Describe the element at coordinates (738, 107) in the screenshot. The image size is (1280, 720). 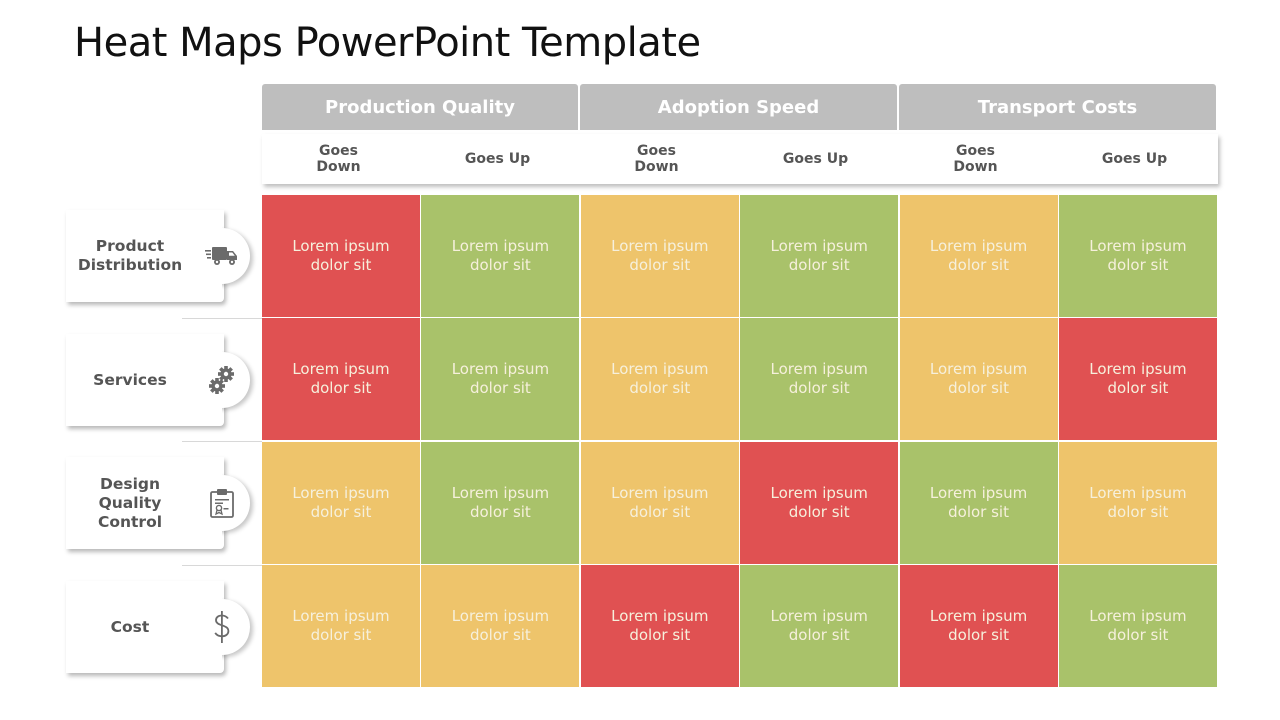
I see `column-group-adoption-speed: Adoption Speed` at that location.